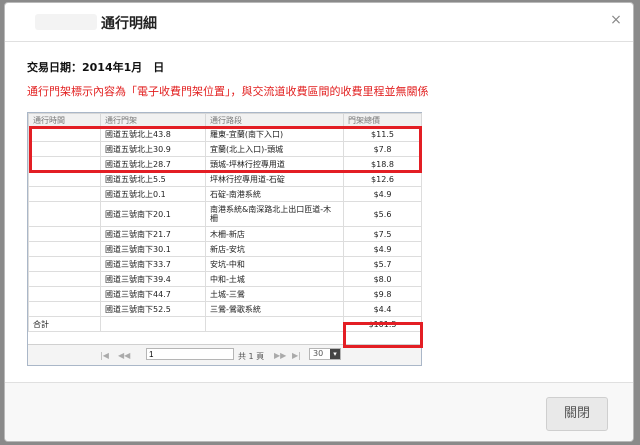 The image size is (640, 445). I want to click on cell-gantry: 國道三號南下30.1, so click(153, 249).